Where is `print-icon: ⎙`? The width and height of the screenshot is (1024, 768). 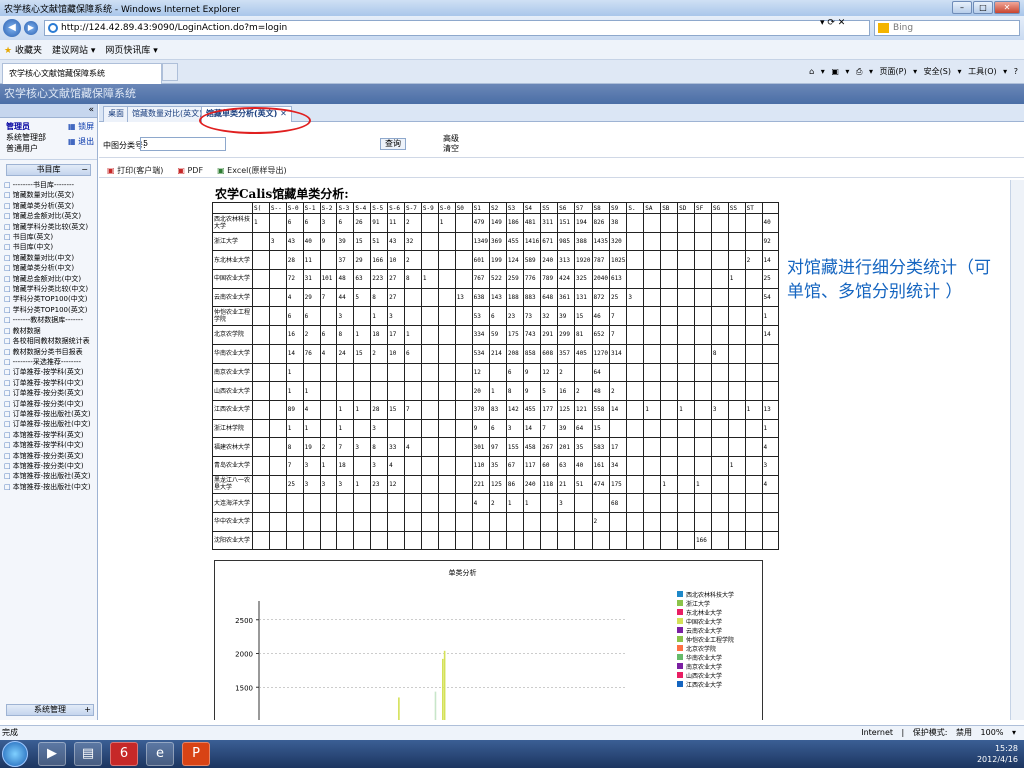 print-icon: ⎙ is located at coordinates (859, 71).